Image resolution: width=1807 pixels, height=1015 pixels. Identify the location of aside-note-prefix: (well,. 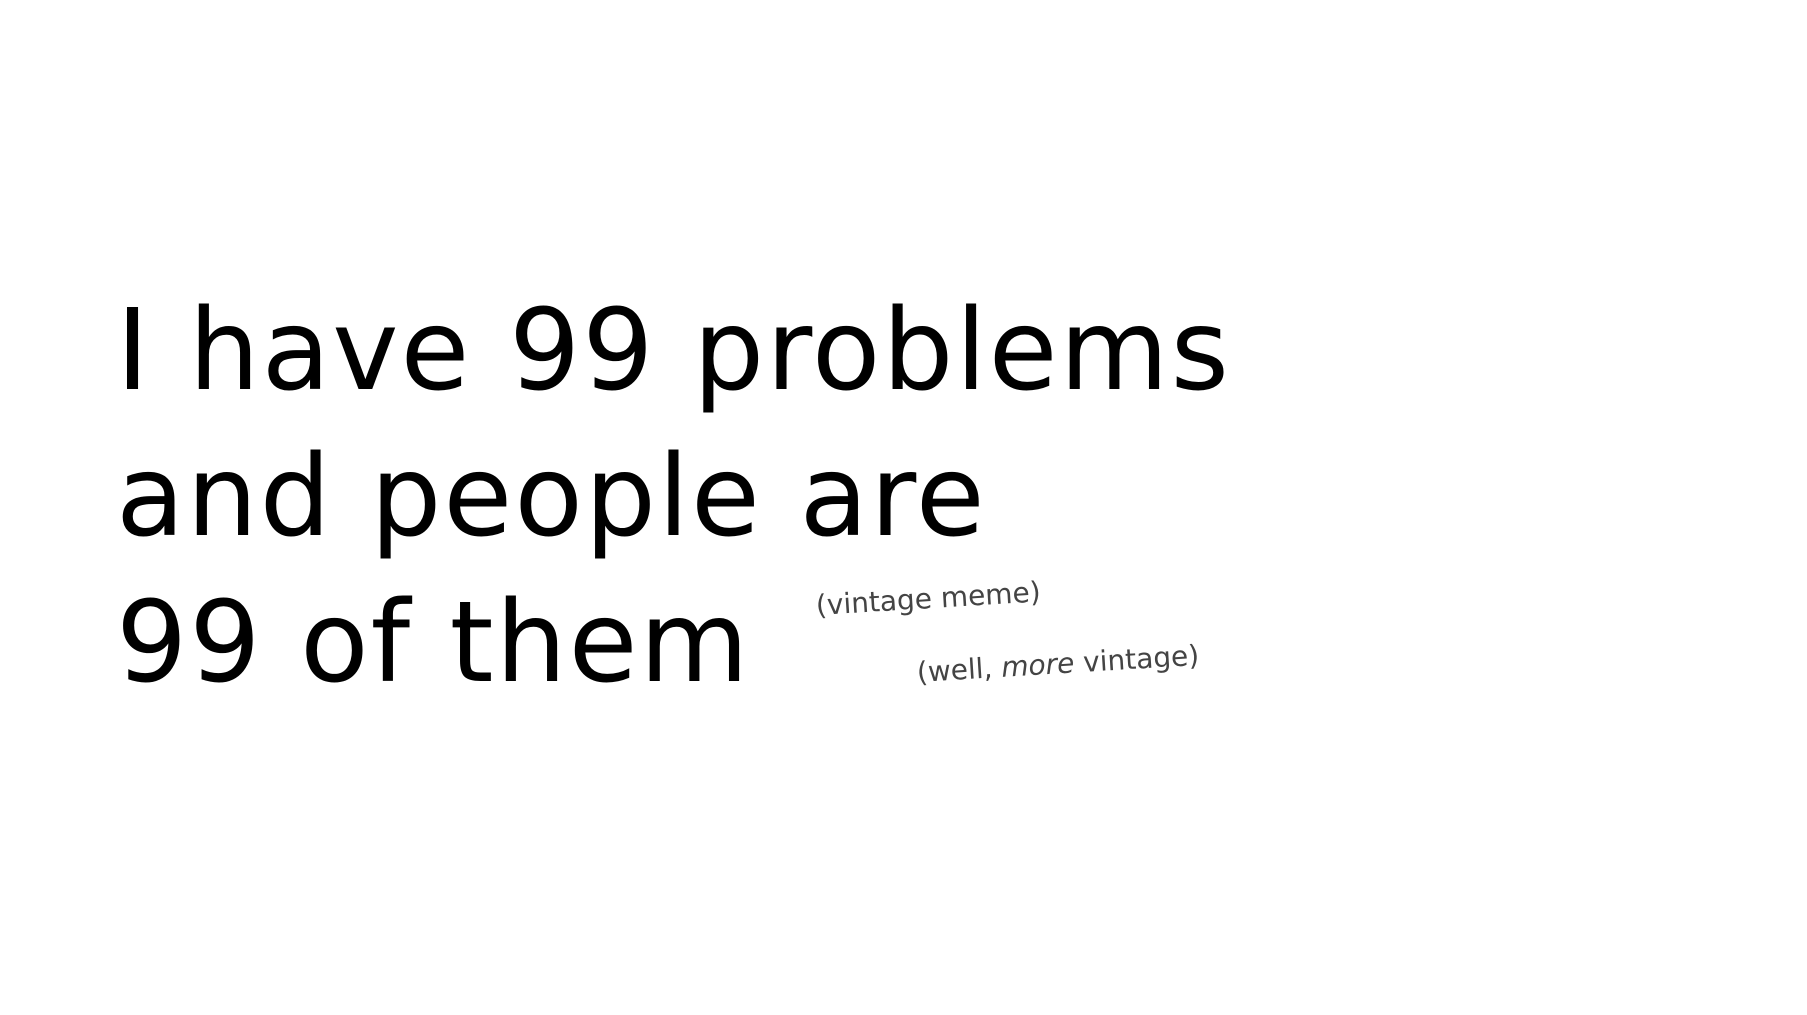
(959, 669).